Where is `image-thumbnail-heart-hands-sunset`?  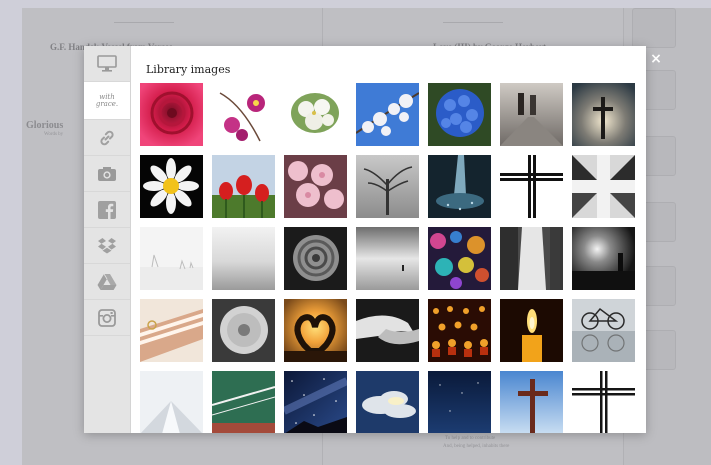 image-thumbnail-heart-hands-sunset is located at coordinates (315, 330).